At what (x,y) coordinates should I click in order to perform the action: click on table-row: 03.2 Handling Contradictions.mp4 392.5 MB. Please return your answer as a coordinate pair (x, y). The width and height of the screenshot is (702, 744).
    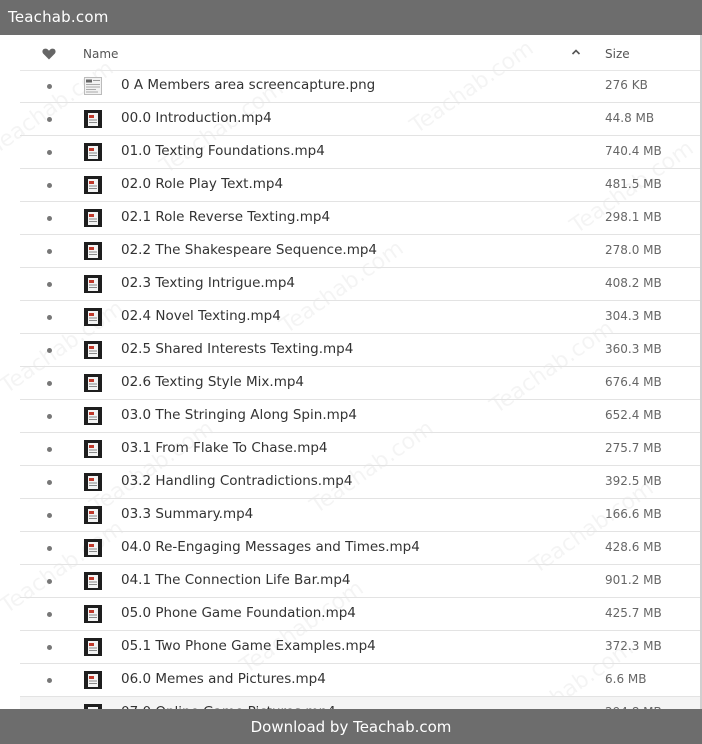
    Looking at the image, I should click on (360, 482).